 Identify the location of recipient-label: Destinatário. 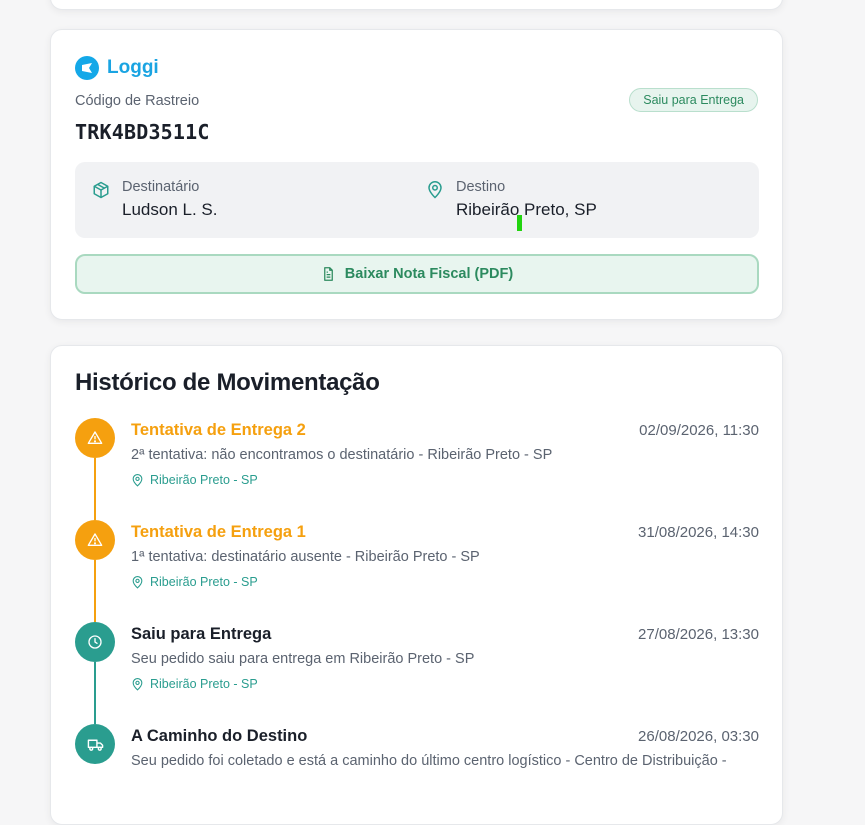
(161, 187).